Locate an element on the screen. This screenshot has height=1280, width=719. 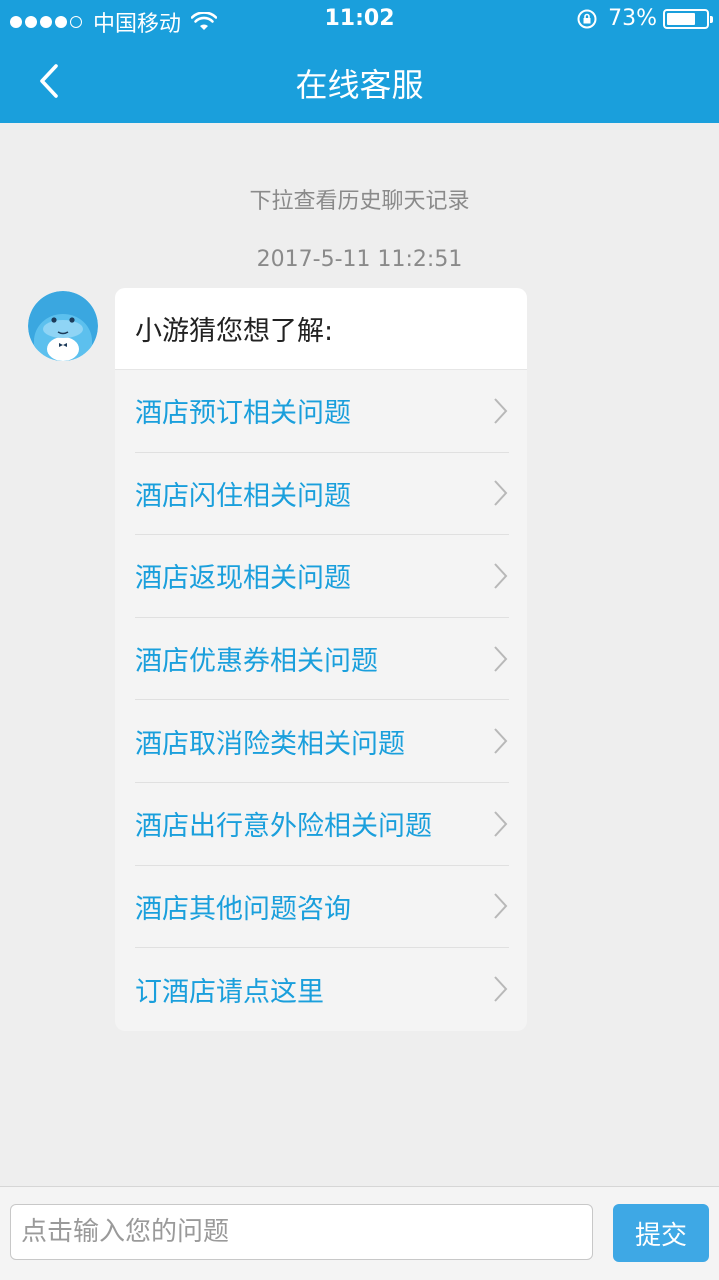
quick-question-item: 订酒店请点这里 is located at coordinates (322, 989).